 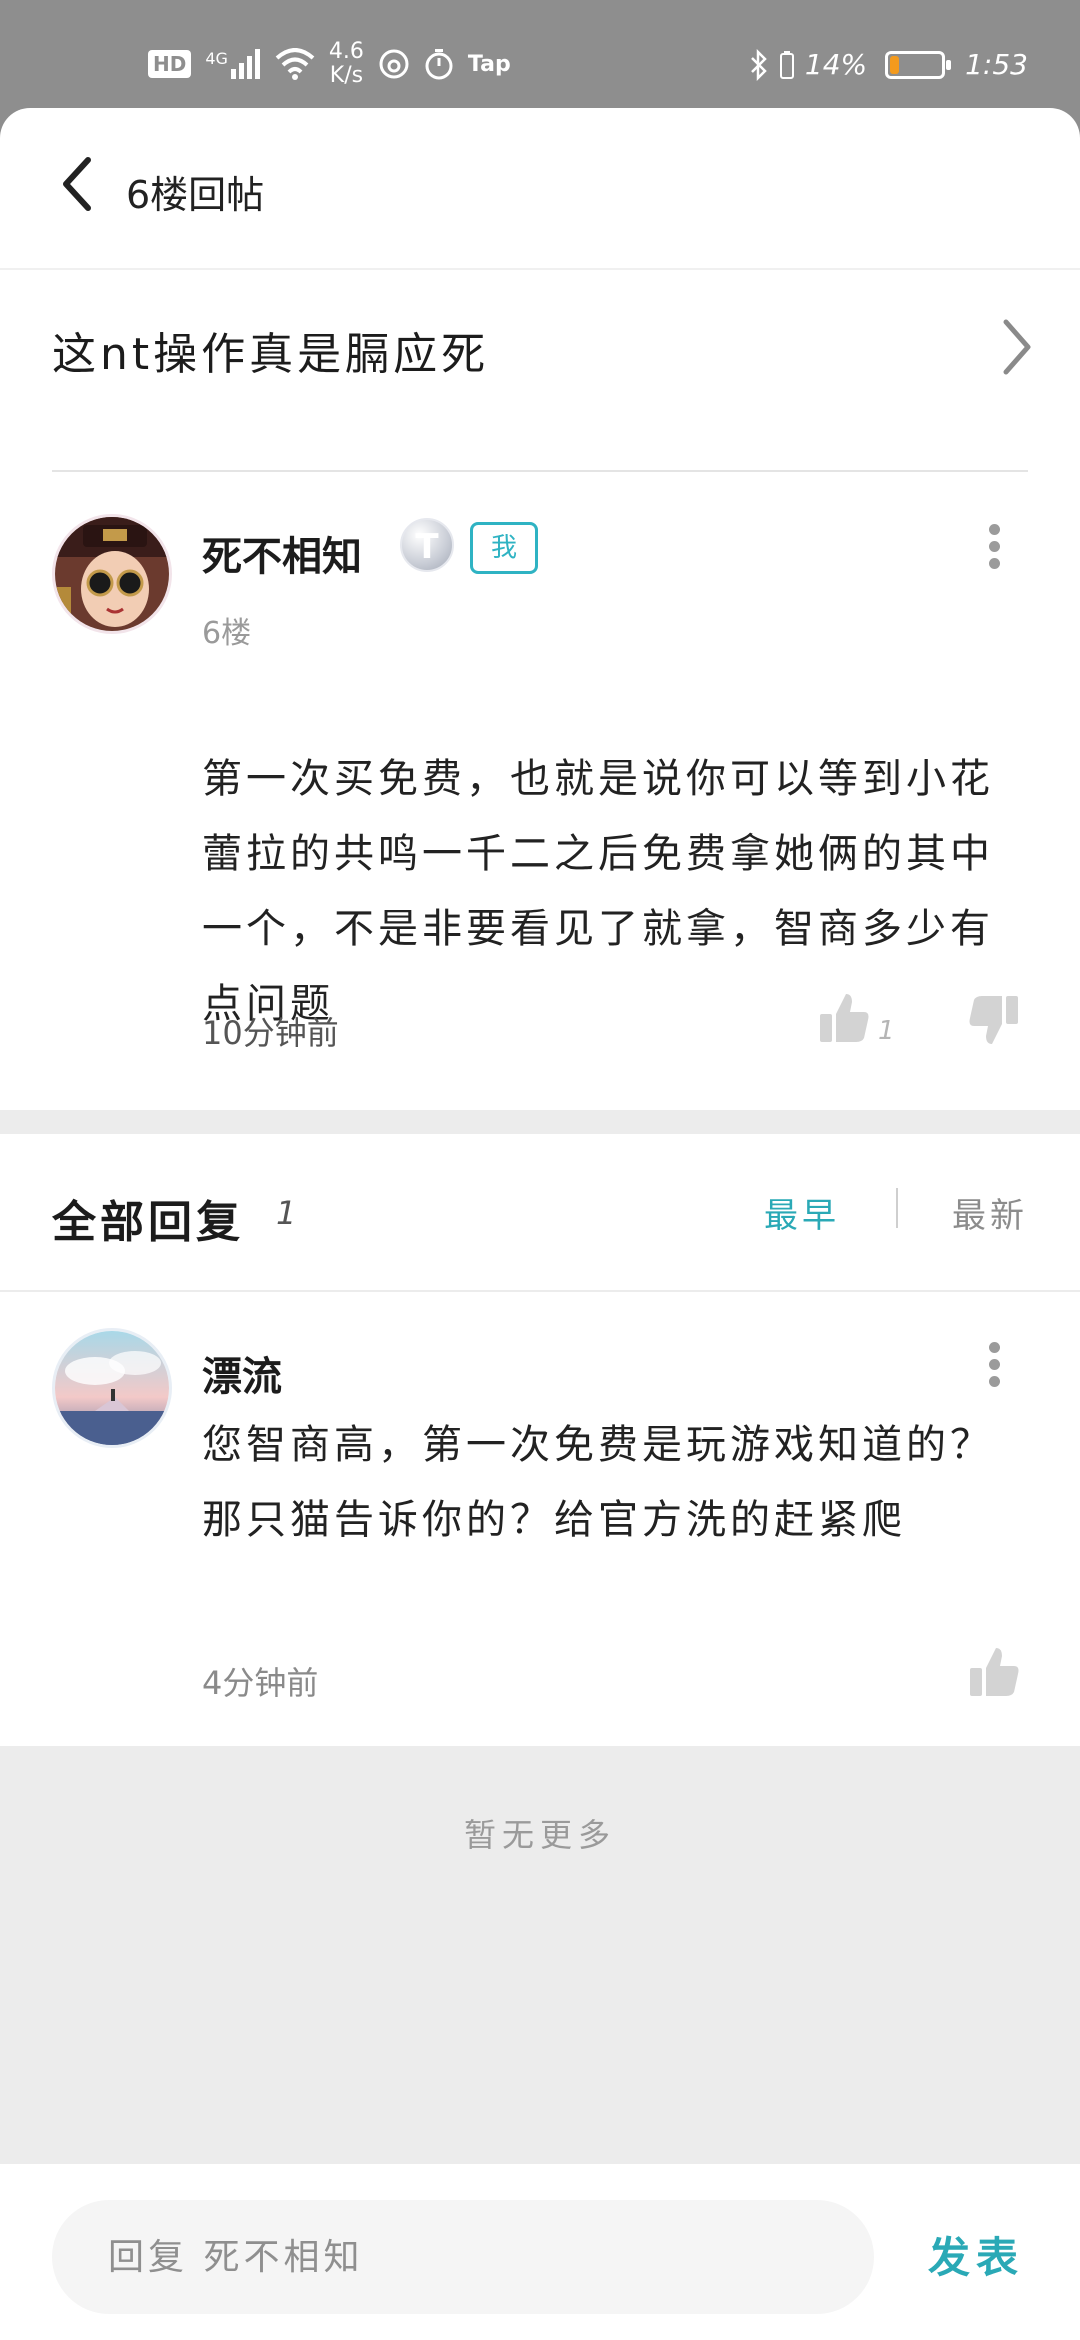 I want to click on replies-count: 1, so click(x=286, y=1213).